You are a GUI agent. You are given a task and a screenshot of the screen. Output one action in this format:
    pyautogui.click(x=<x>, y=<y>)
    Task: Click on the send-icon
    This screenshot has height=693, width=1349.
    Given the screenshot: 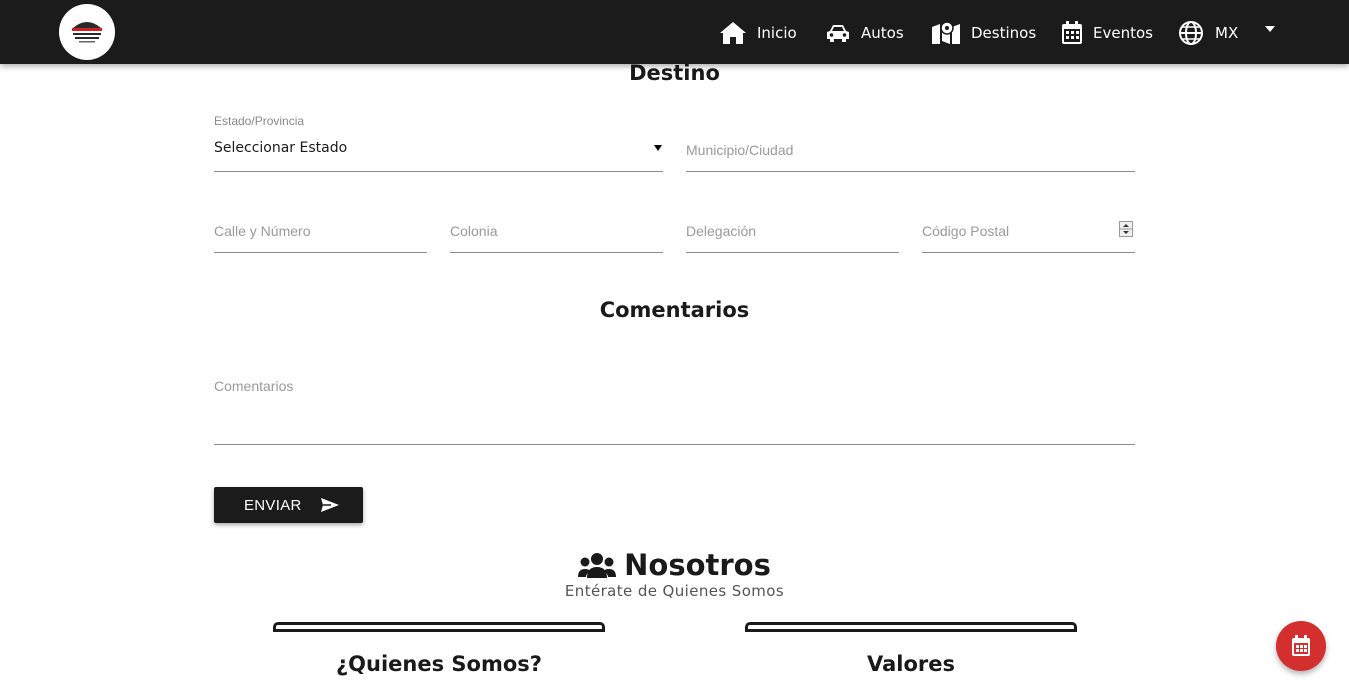 What is the action you would take?
    pyautogui.click(x=329, y=505)
    